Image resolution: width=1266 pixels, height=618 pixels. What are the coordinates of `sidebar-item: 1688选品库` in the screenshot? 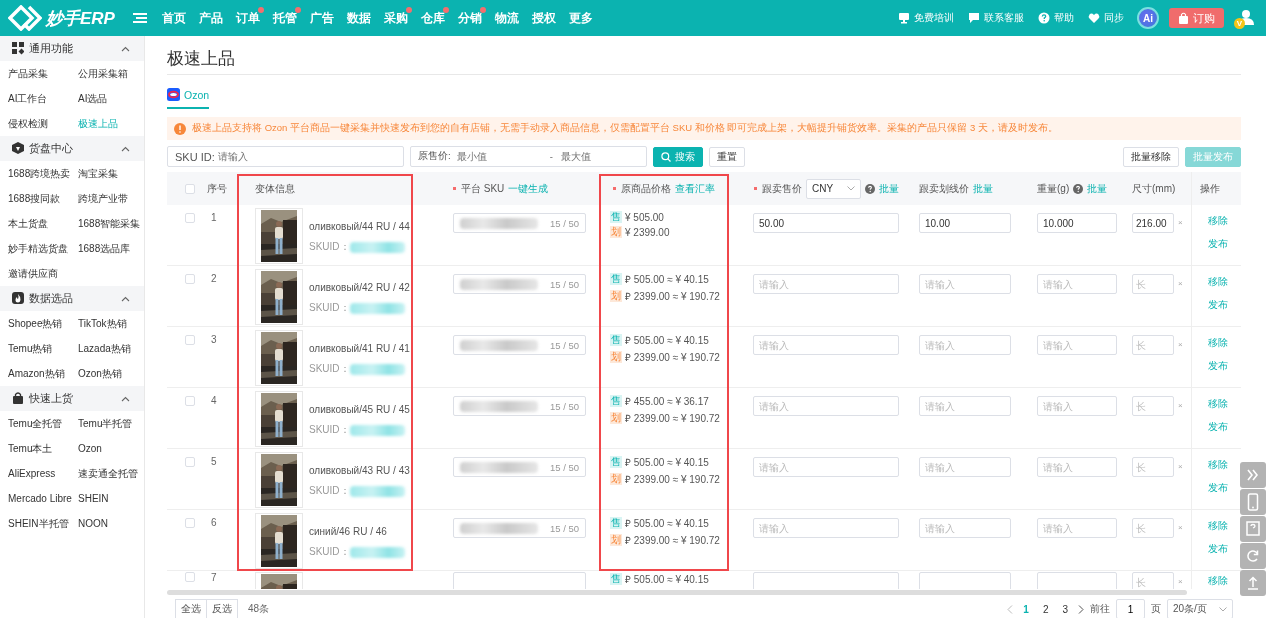 It's located at (111, 248).